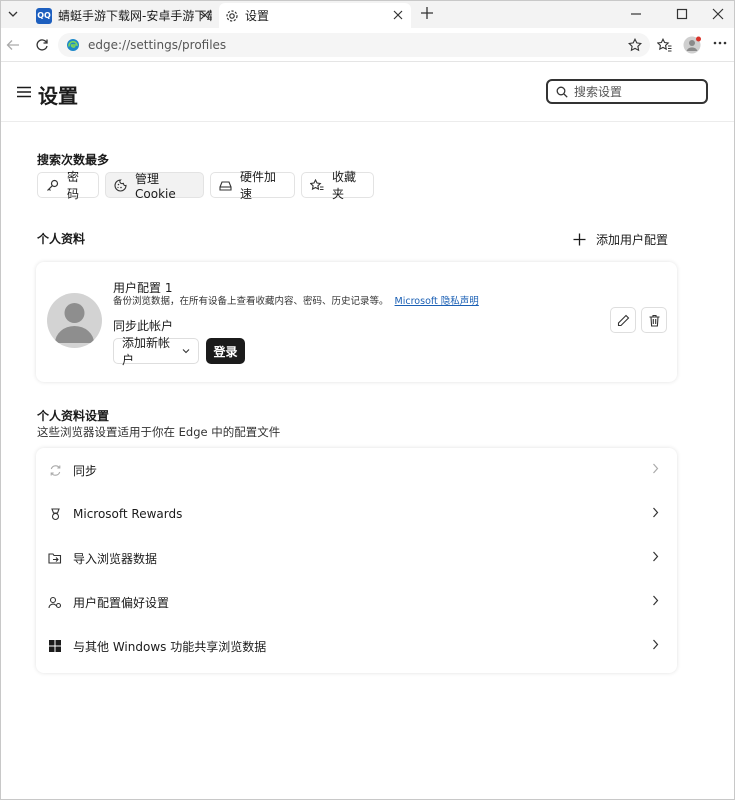 This screenshot has height=800, width=735. Describe the element at coordinates (636, 14) in the screenshot. I see `minimize-icon` at that location.